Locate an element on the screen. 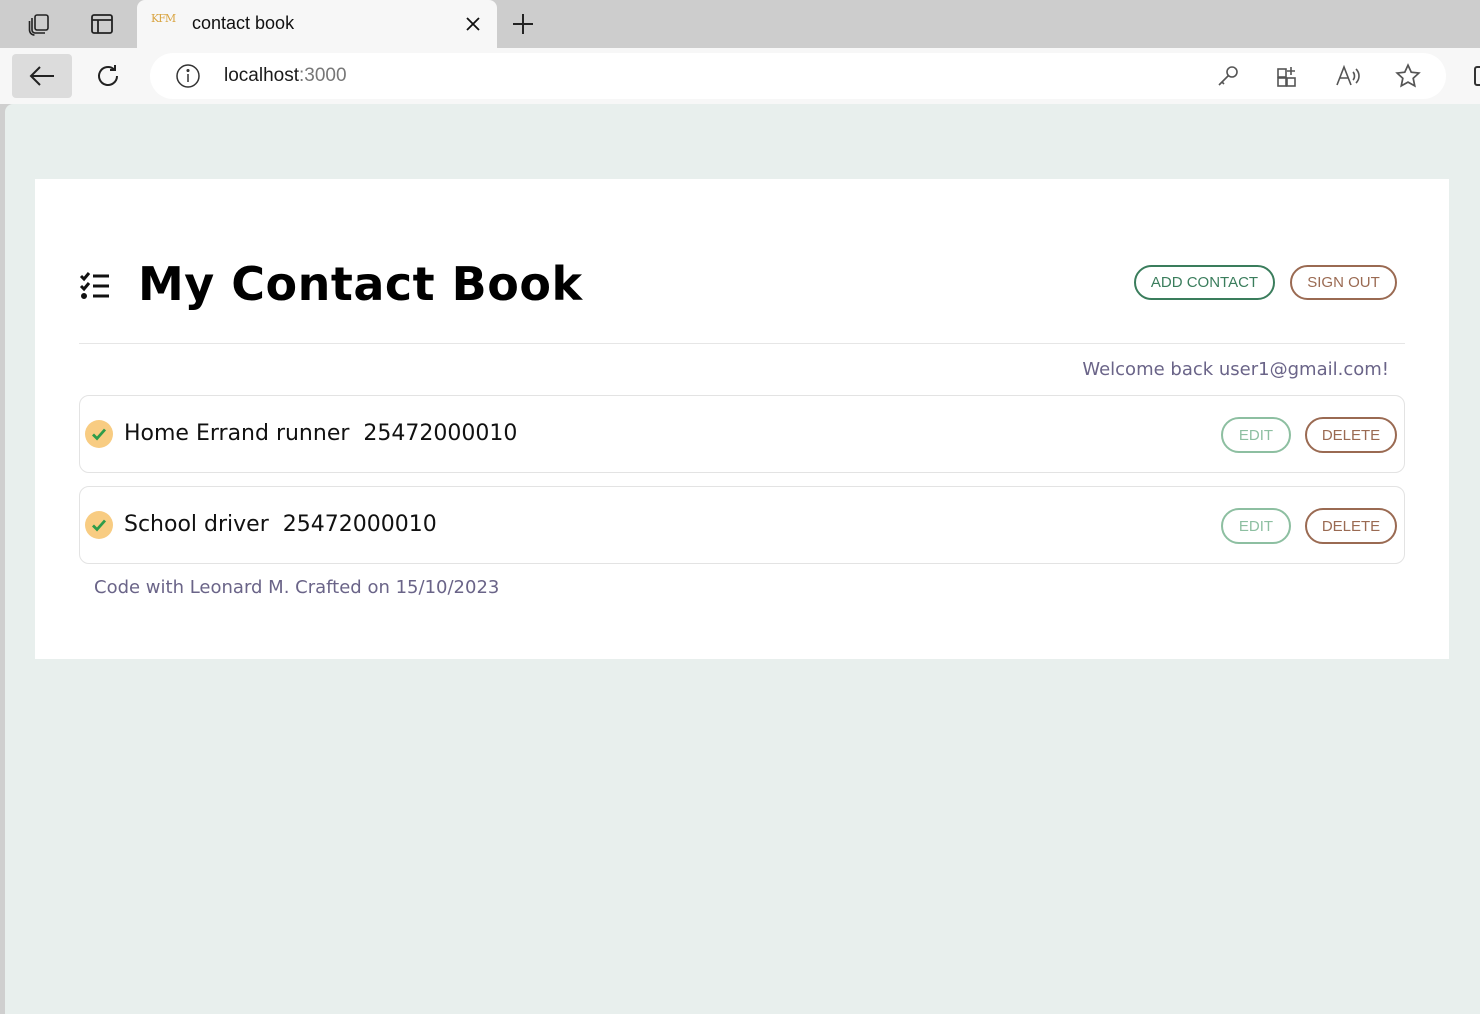 Image resolution: width=1480 pixels, height=1014 pixels. url-host: localhost is located at coordinates (261, 75).